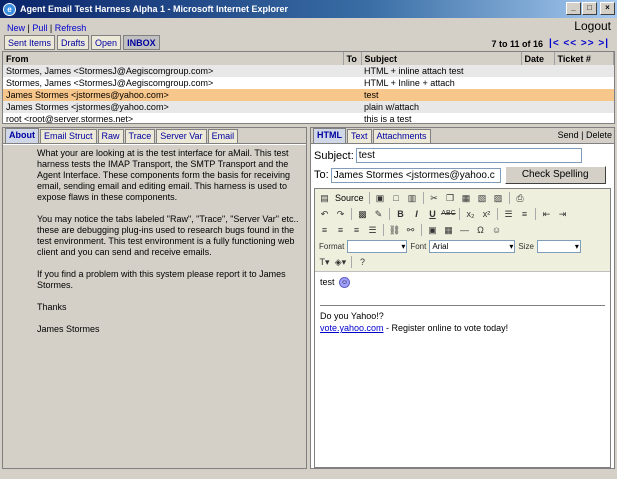  What do you see at coordinates (340, 214) in the screenshot?
I see `redo-icon: ↷` at bounding box center [340, 214].